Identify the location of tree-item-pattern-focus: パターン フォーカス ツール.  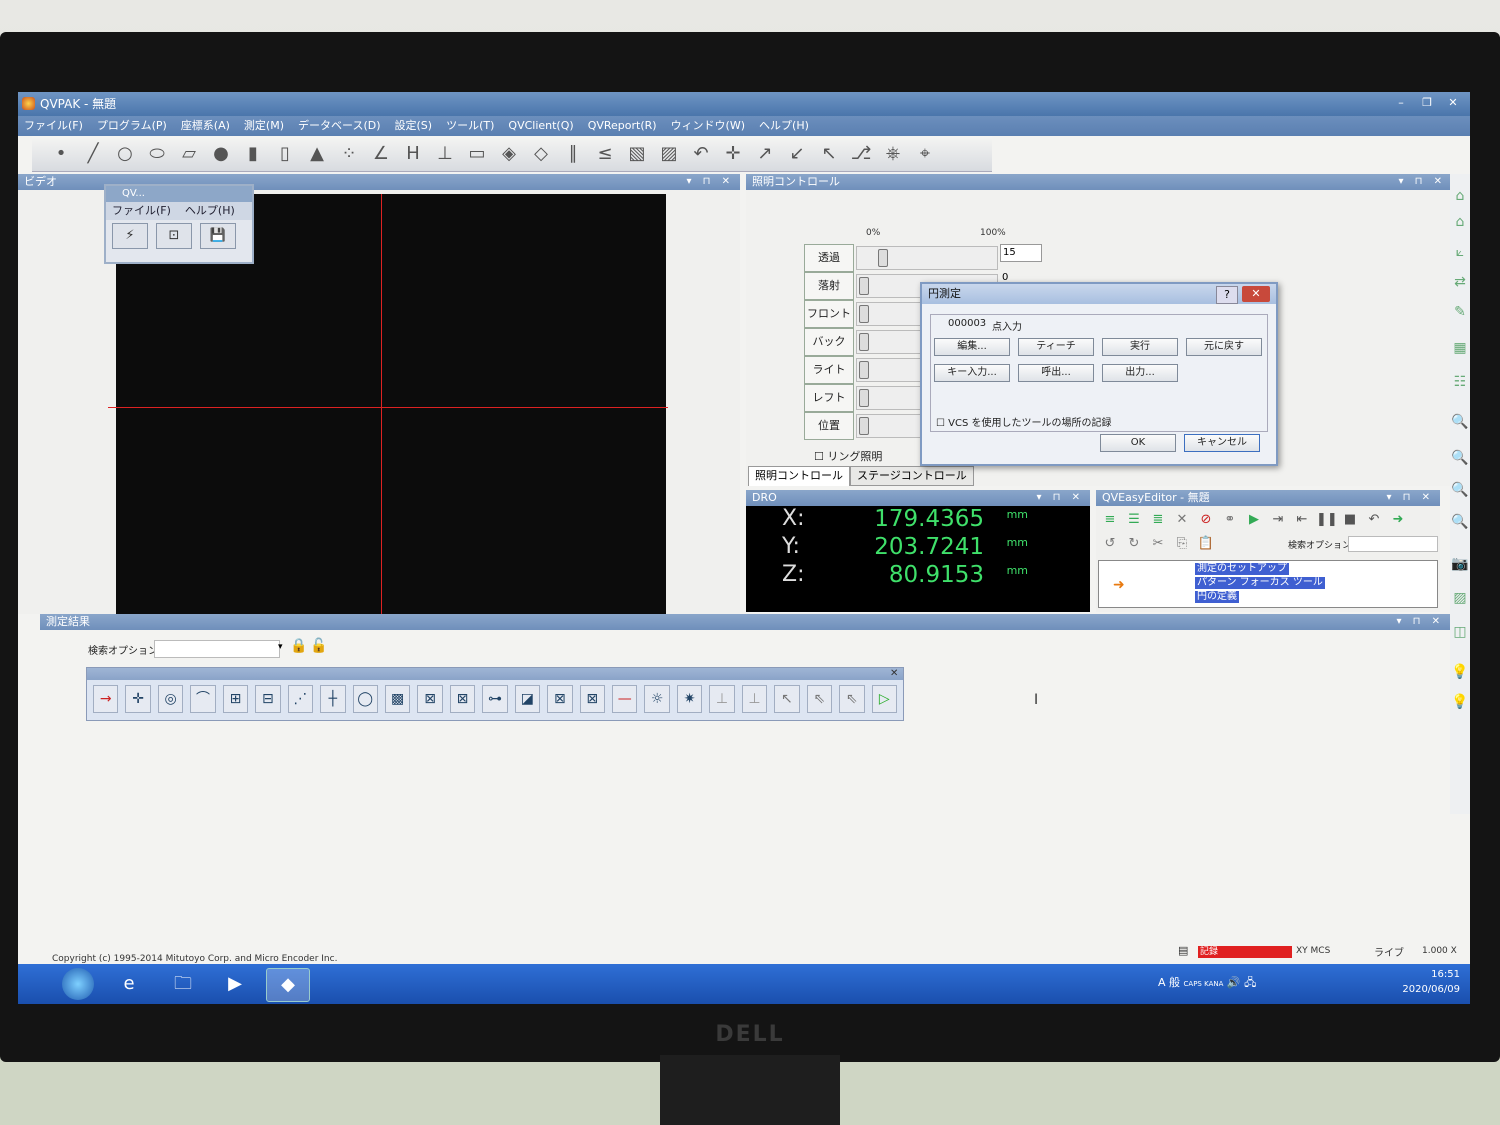
(1260, 583).